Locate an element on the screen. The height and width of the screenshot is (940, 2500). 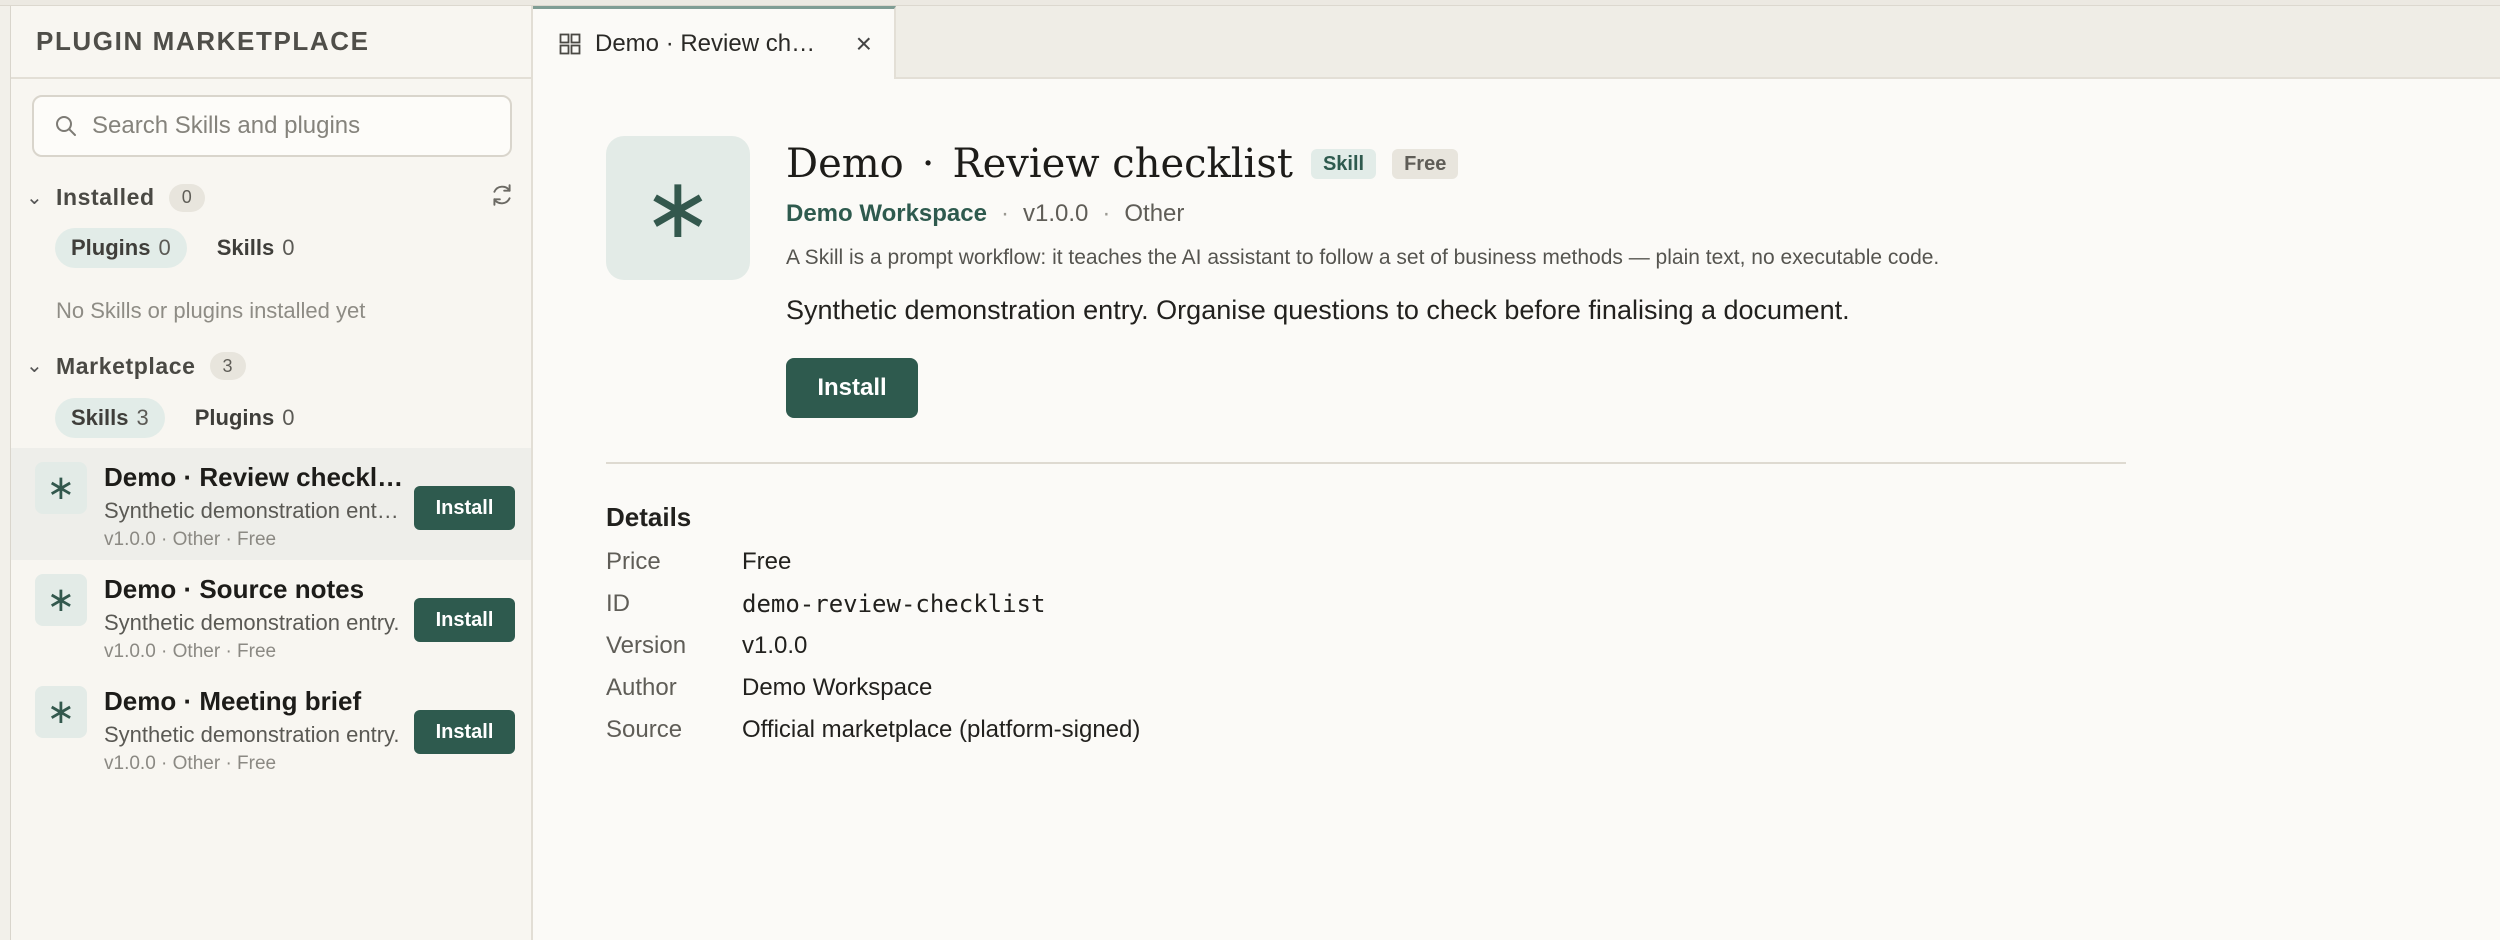
search-box is located at coordinates (272, 126).